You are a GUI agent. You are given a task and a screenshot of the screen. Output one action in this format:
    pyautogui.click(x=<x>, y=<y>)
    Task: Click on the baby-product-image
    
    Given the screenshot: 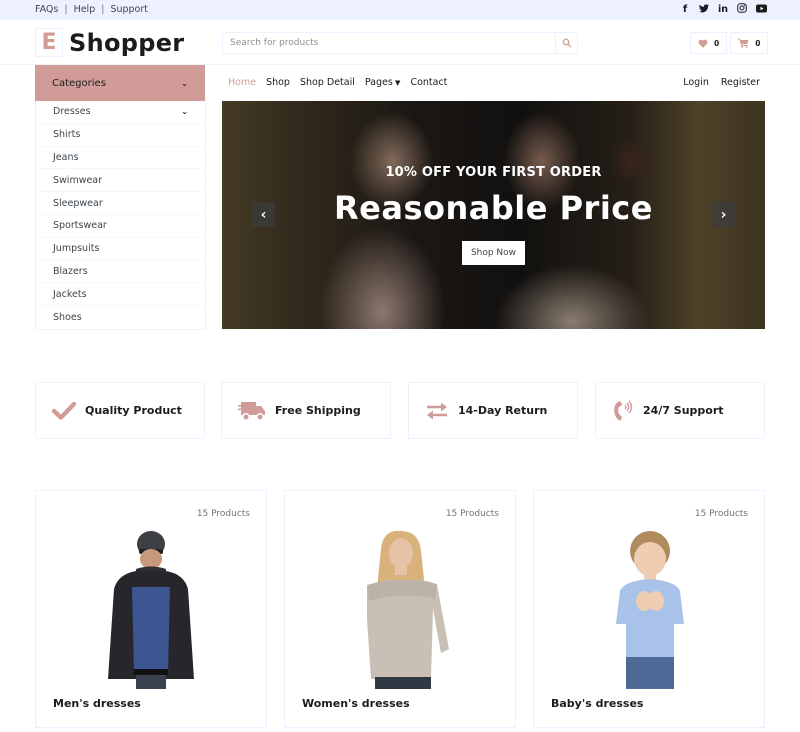 What is the action you would take?
    pyautogui.click(x=650, y=610)
    